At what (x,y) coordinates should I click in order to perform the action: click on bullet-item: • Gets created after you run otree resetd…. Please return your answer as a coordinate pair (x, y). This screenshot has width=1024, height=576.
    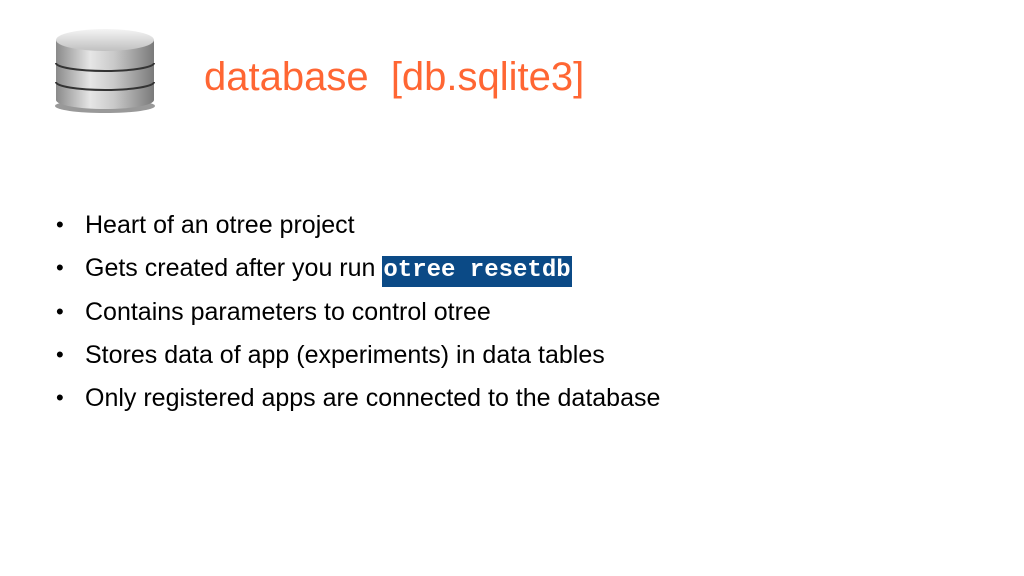
    Looking at the image, I should click on (358, 270).